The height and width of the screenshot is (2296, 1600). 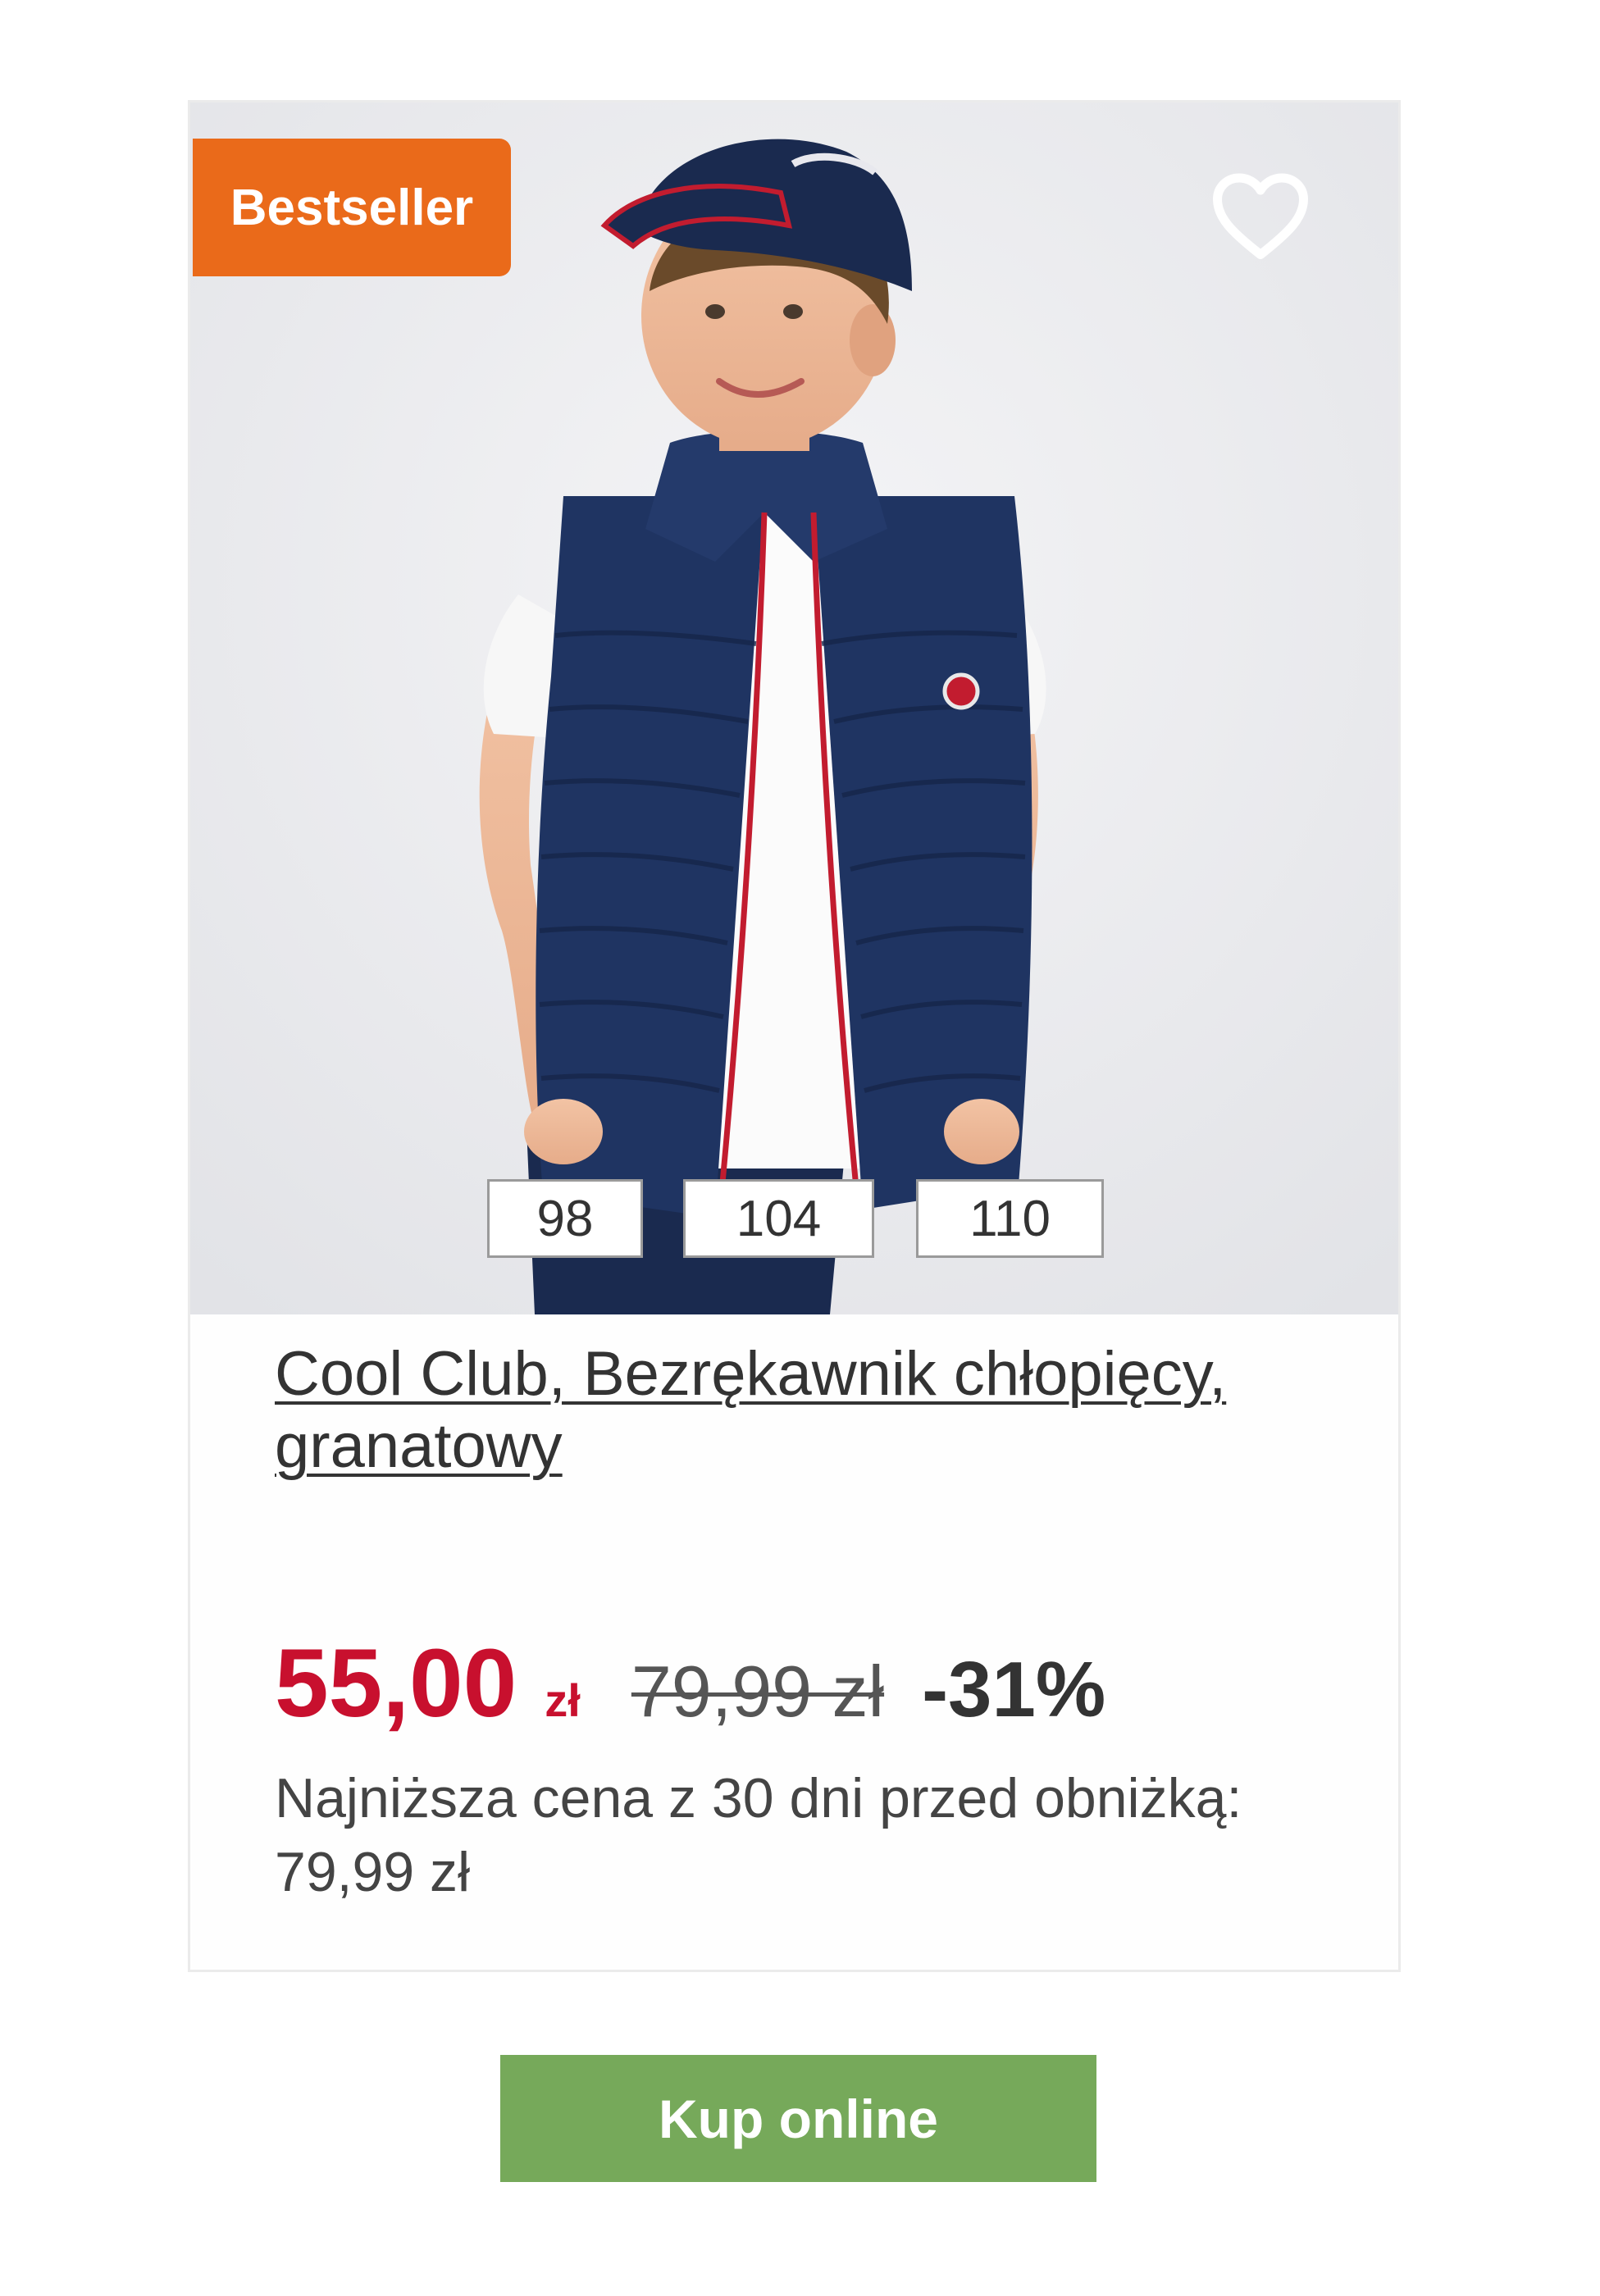 What do you see at coordinates (1014, 1689) in the screenshot?
I see `discount-badge: -31%` at bounding box center [1014, 1689].